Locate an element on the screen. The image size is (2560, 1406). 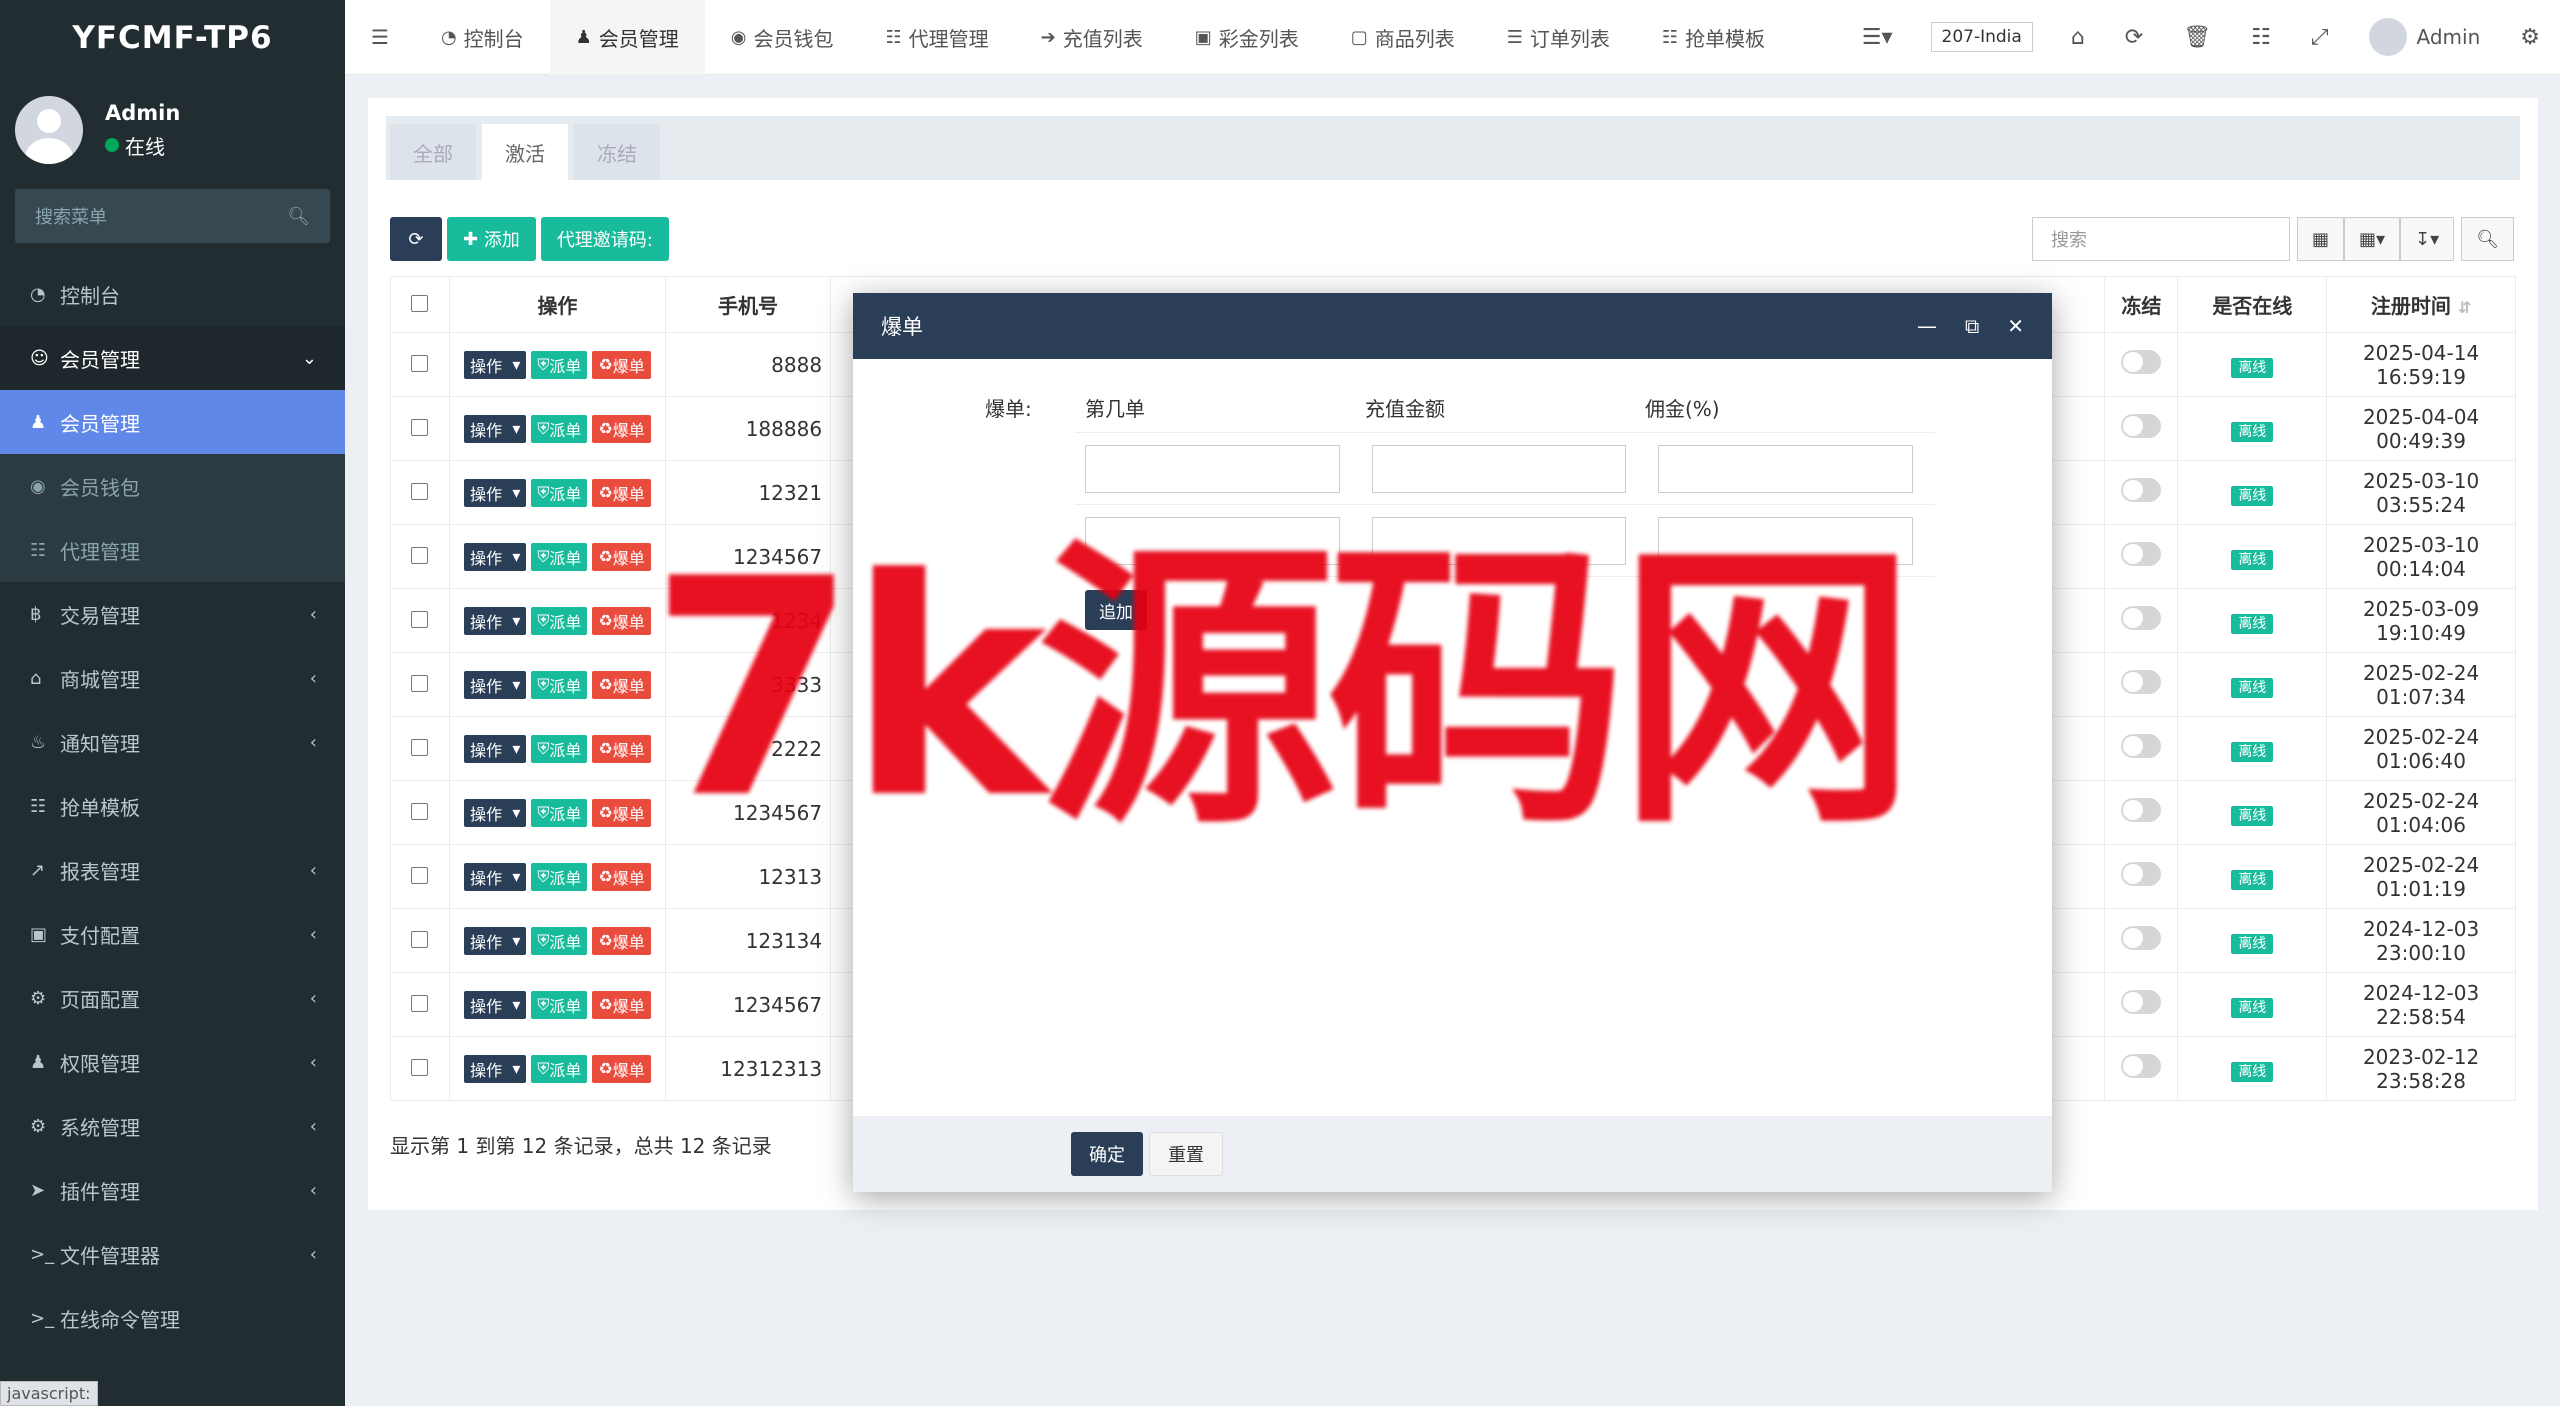
filter-tab: 冻结 is located at coordinates (617, 152).